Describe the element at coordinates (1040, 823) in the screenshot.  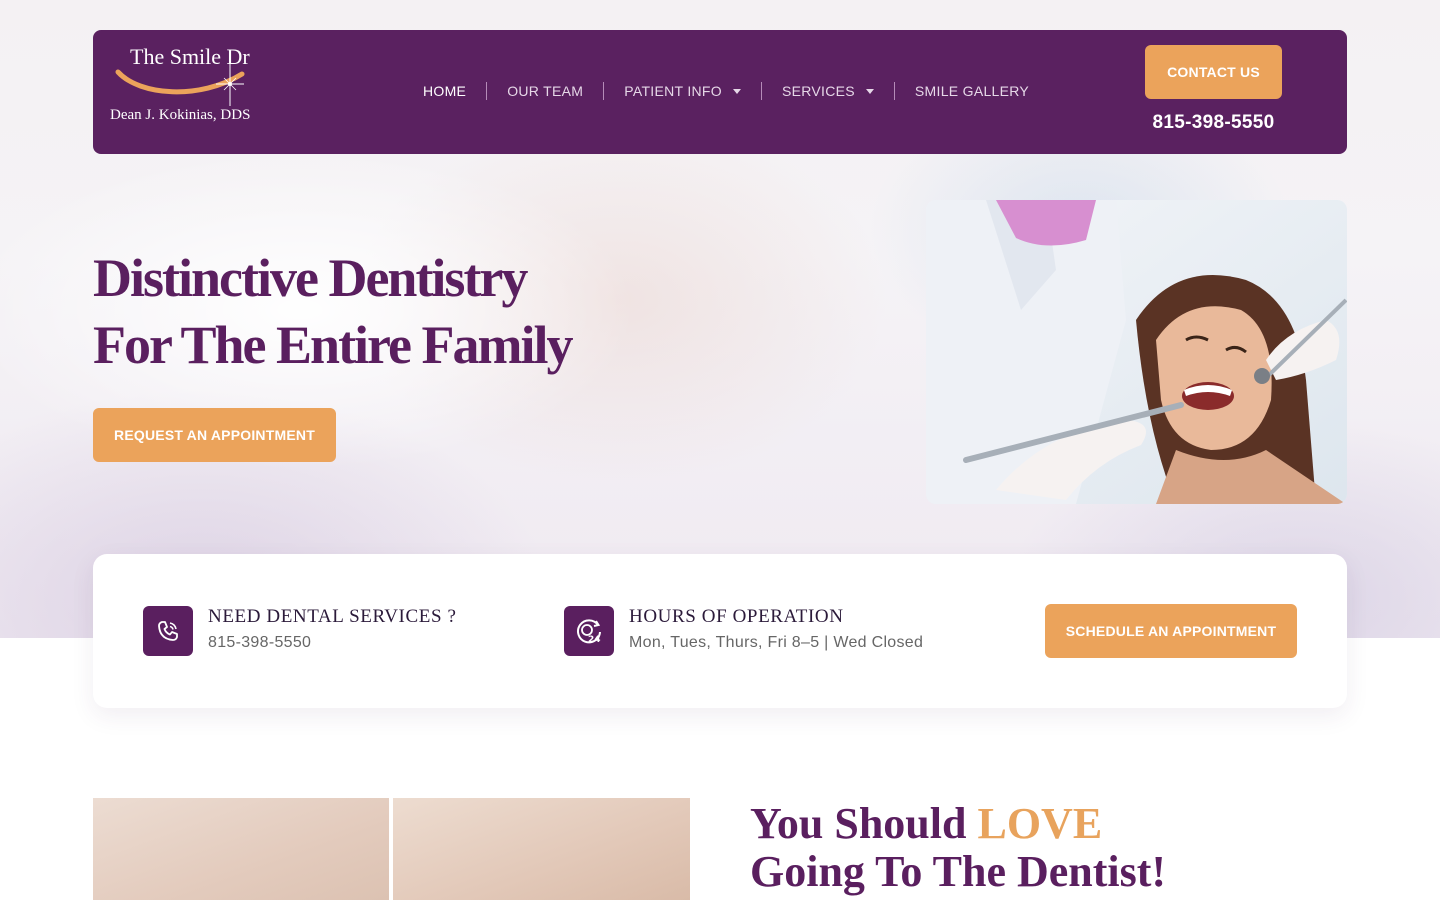
I see `love-heading-accent: LOVE` at that location.